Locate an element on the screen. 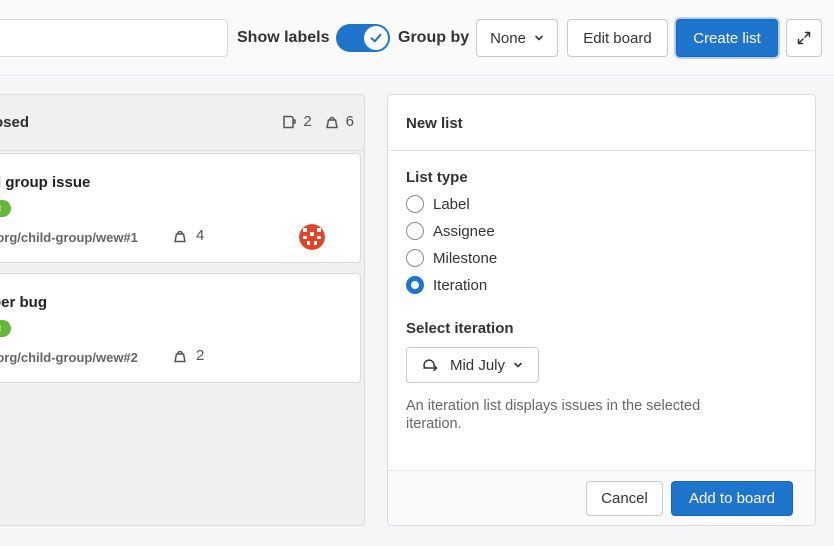  issue-weight: 2 is located at coordinates (188, 355).